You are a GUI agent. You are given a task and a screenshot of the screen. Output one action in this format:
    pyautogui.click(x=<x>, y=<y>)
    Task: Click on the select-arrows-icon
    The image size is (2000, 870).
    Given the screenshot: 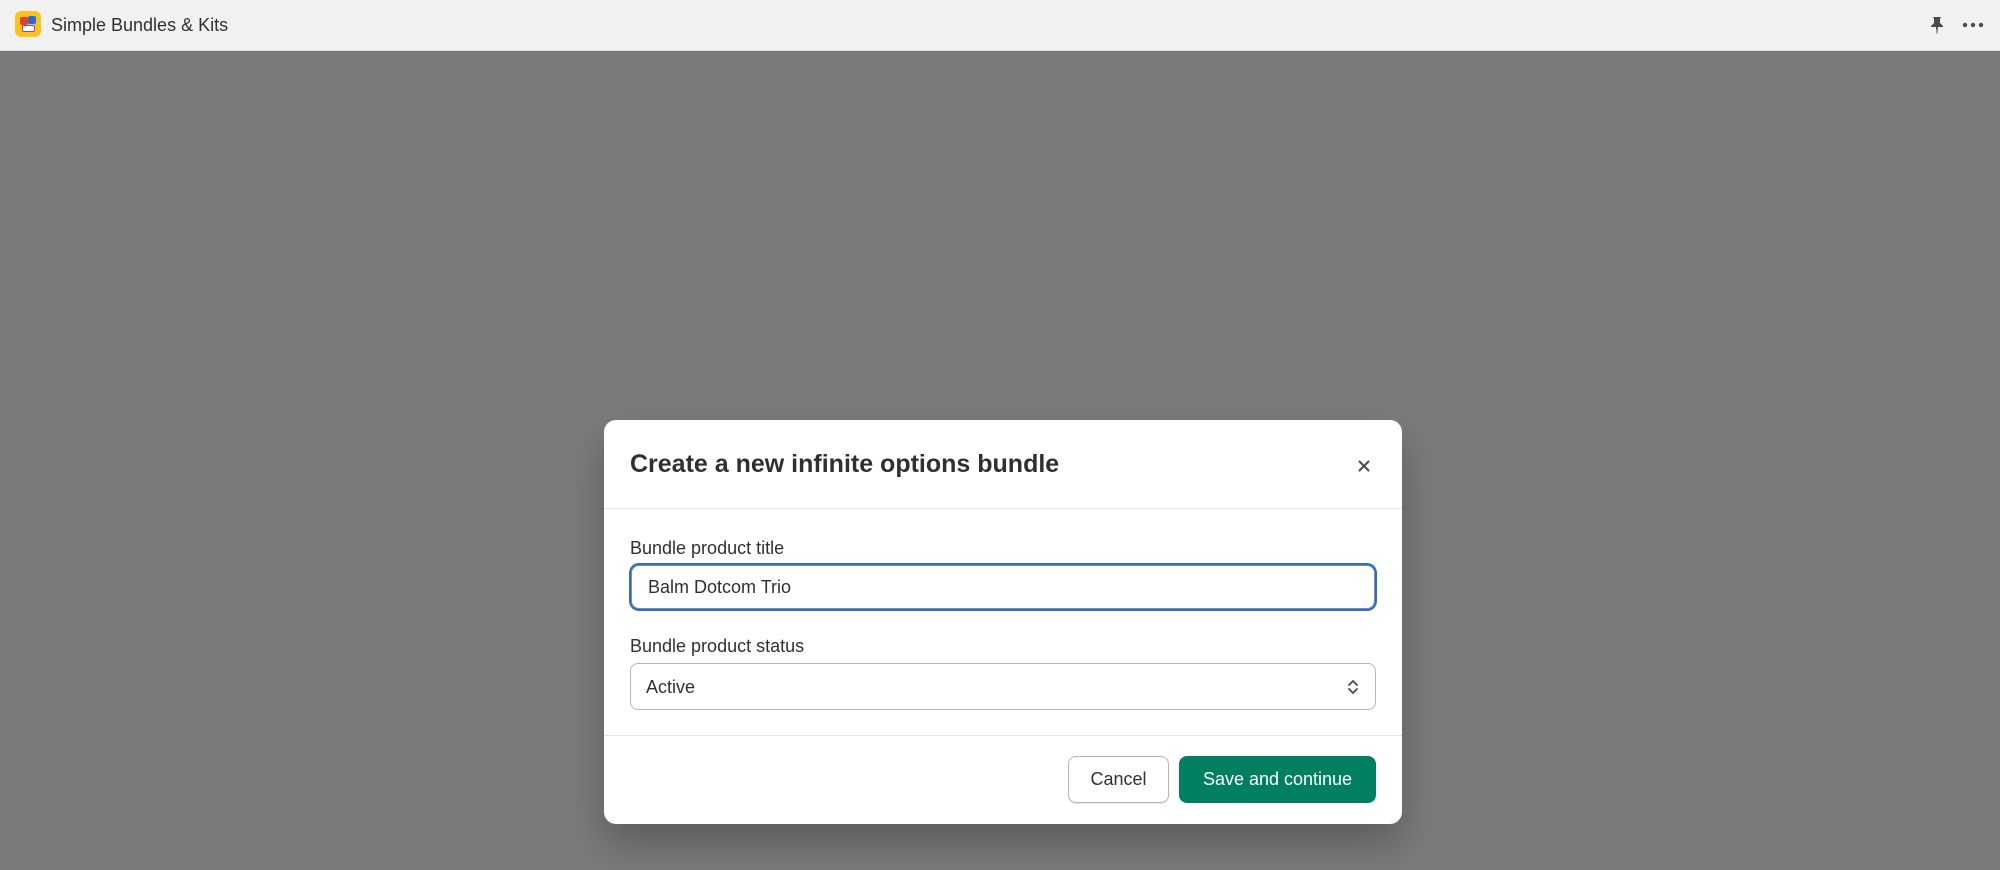 What is the action you would take?
    pyautogui.click(x=1353, y=687)
    